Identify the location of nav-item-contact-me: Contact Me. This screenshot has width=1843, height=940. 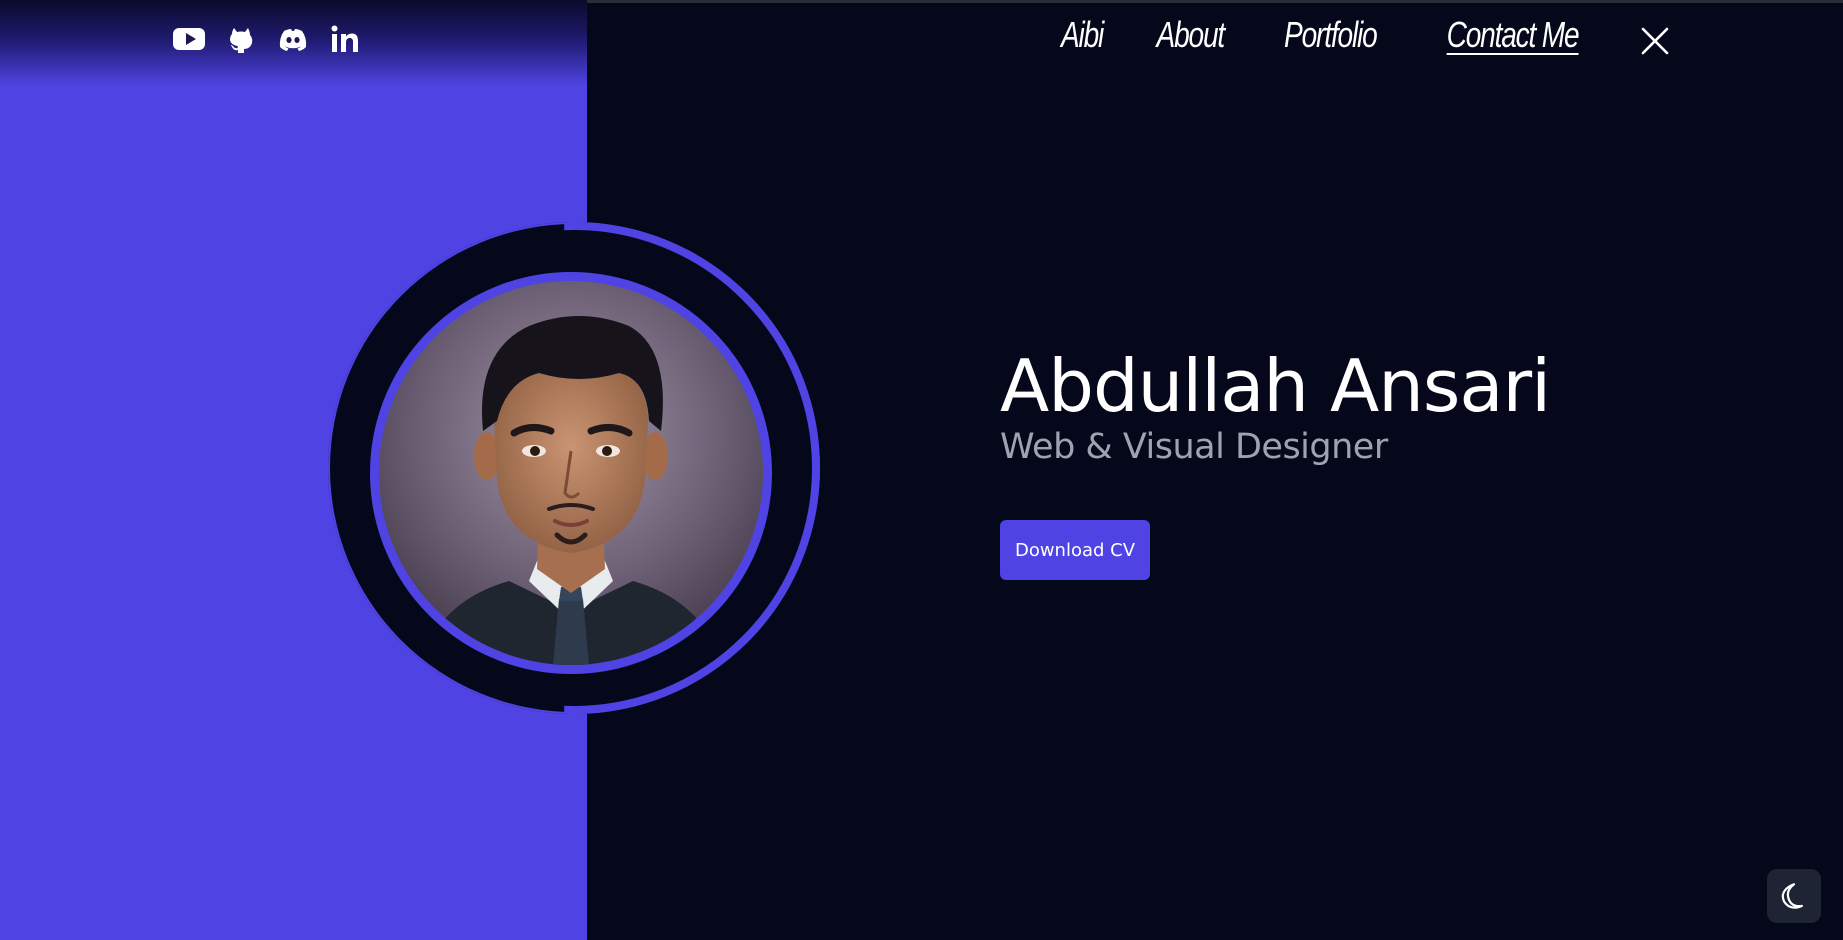
(1513, 35).